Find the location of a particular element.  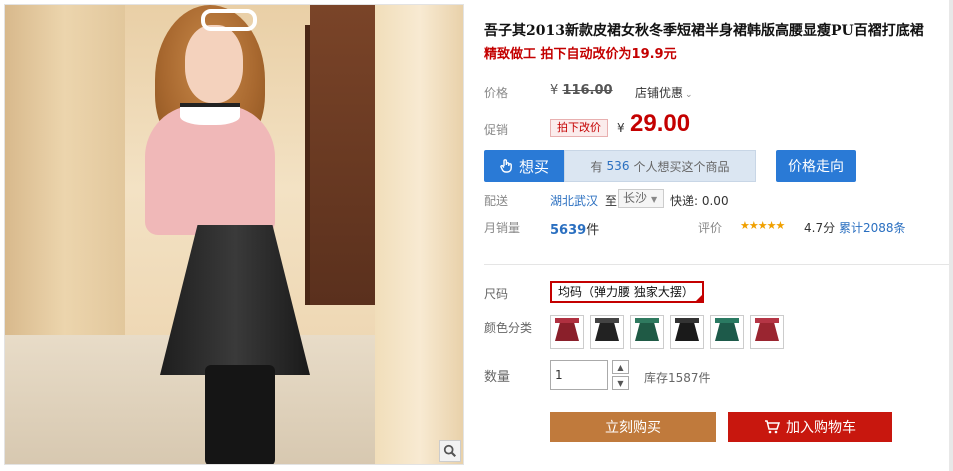

shipping-city-select: 长沙 ▼ is located at coordinates (641, 198).